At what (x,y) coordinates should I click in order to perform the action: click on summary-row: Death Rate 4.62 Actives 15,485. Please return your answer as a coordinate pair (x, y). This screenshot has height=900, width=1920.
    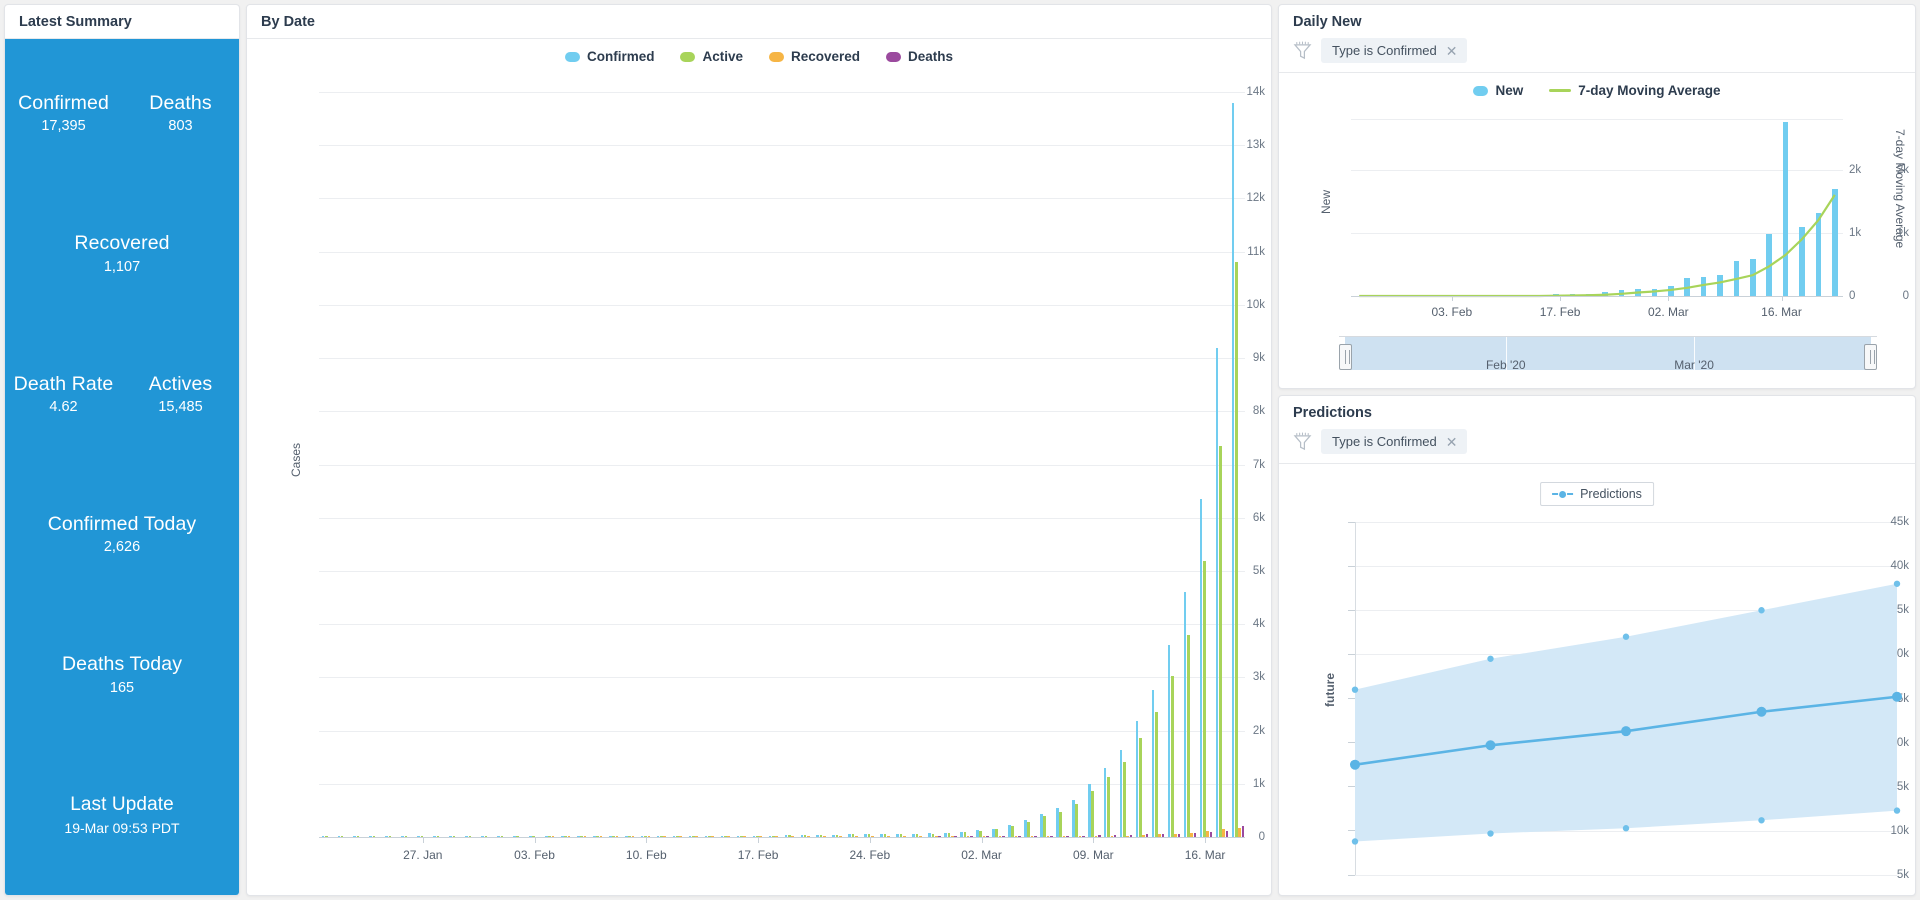
    Looking at the image, I should click on (122, 394).